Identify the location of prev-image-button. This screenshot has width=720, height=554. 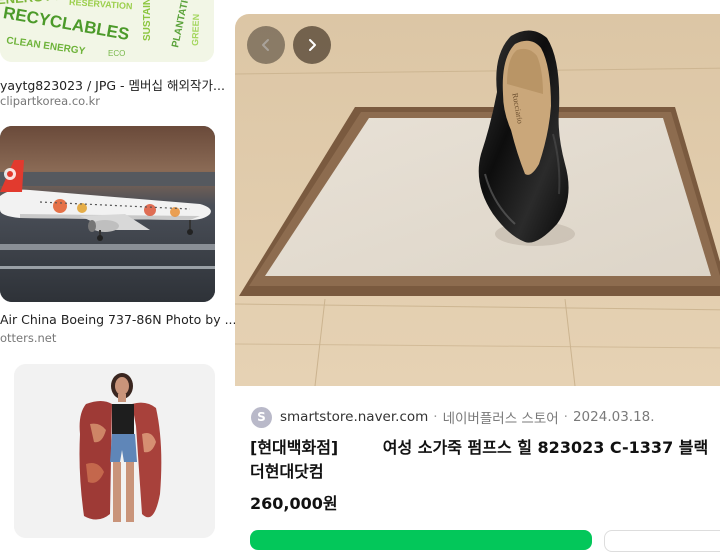
(266, 45).